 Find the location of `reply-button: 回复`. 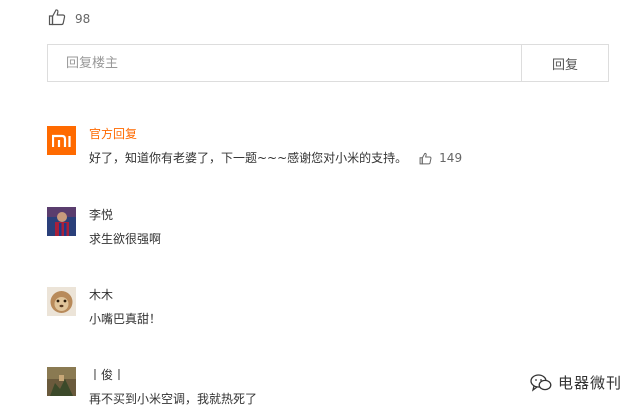

reply-button: 回复 is located at coordinates (564, 63).